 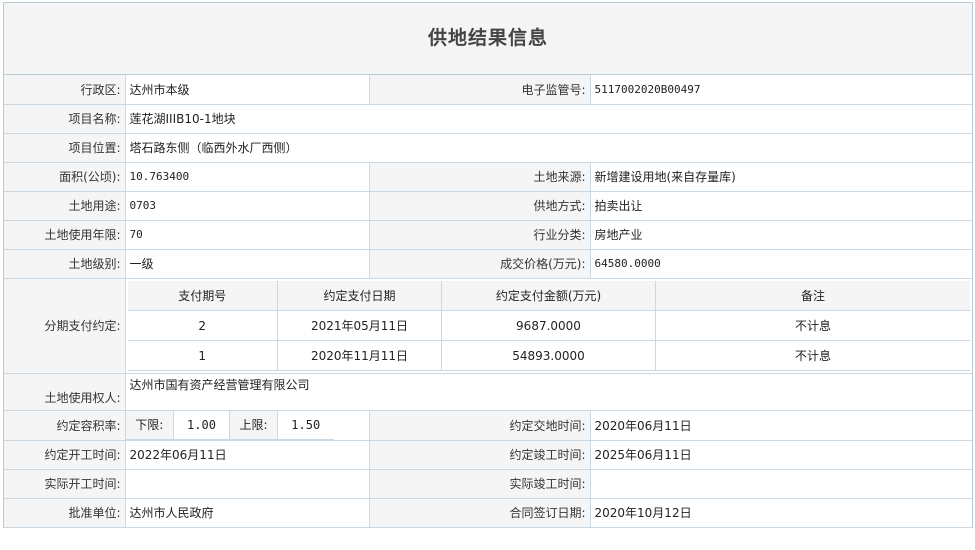 I want to click on table-row: 实际开工时间: 实际竣工时间:, so click(x=488, y=483).